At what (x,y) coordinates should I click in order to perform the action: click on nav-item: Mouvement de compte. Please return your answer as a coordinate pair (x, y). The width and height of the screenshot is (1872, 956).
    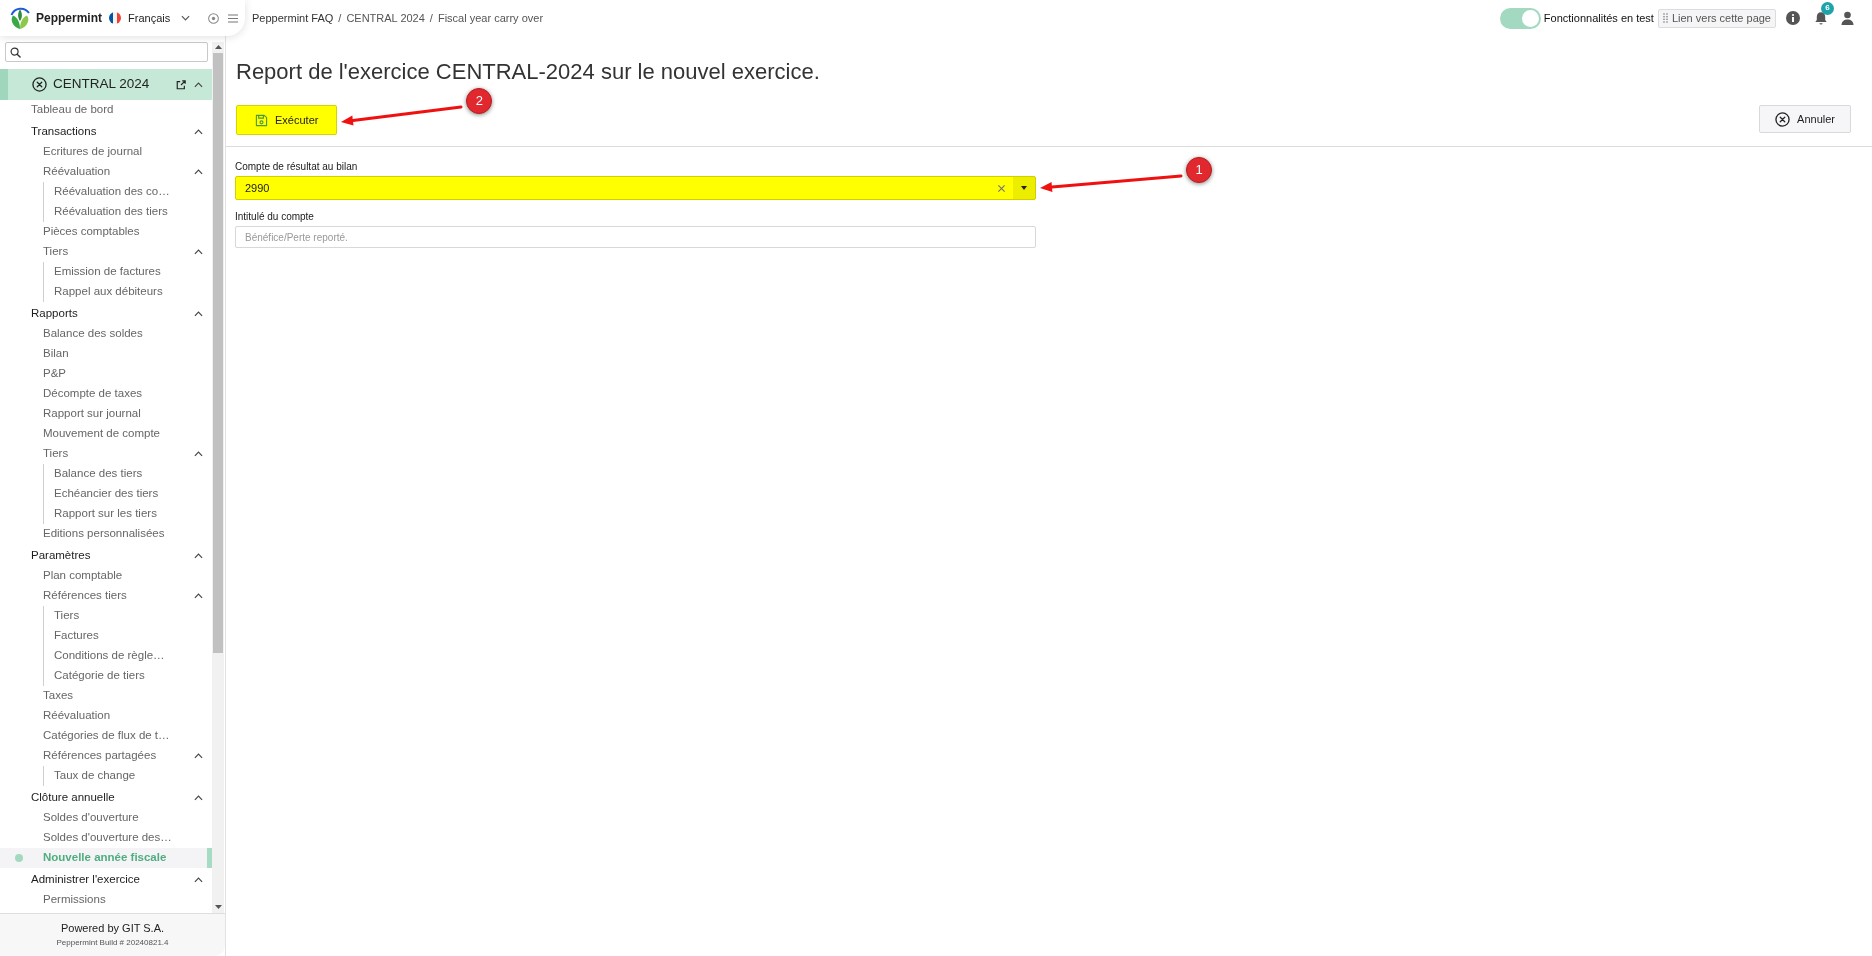
    Looking at the image, I should click on (106, 434).